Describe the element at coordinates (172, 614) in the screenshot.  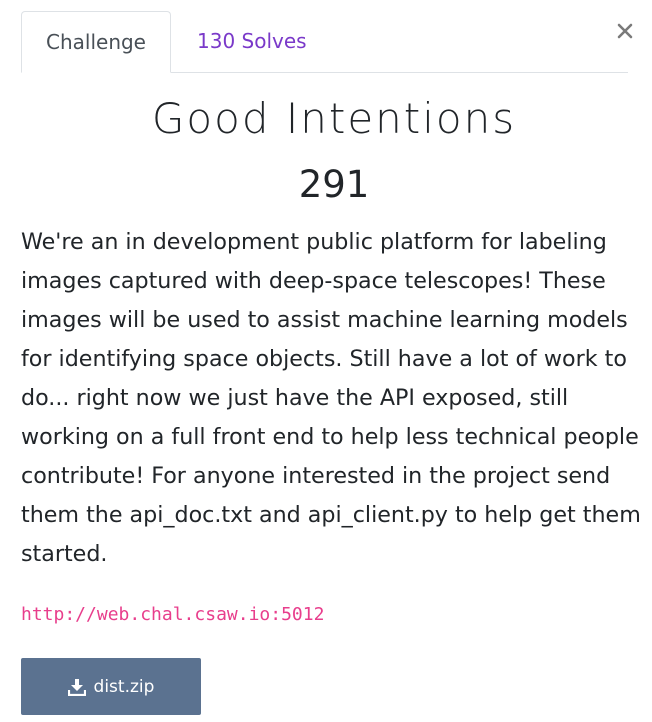
I see `challenge-url-link: http://web.chal.csaw.io:5012` at that location.